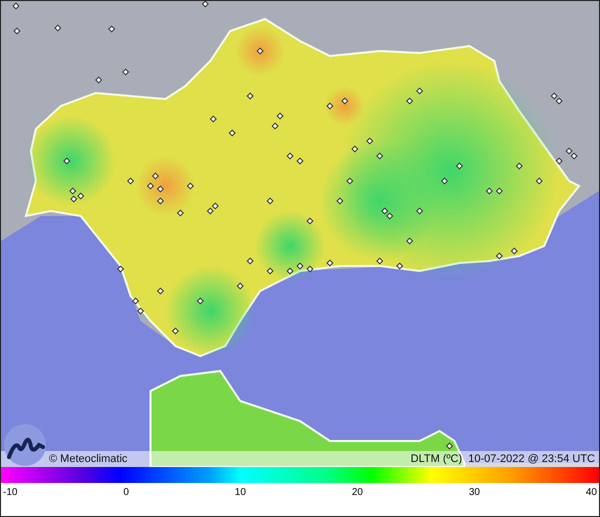 The image size is (600, 517). I want to click on scale-tick-label: -10, so click(10, 492).